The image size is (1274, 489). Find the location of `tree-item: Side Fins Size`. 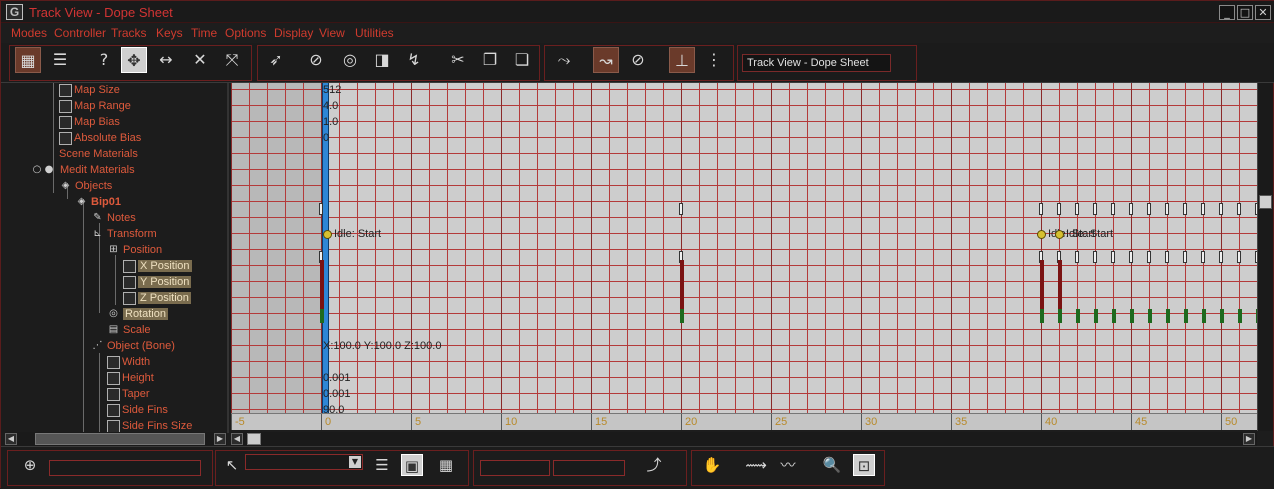

tree-item: Side Fins Size is located at coordinates (149, 426).